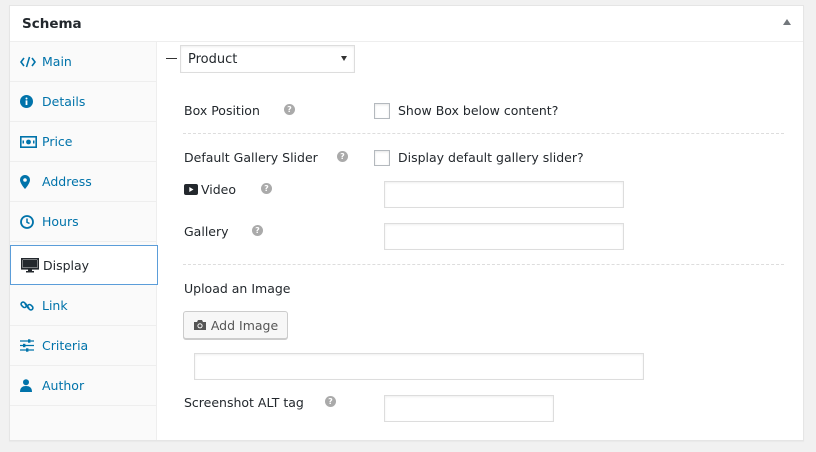 This screenshot has width=816, height=452. Describe the element at coordinates (382, 158) in the screenshot. I see `display-gallery-slider-checkbox` at that location.